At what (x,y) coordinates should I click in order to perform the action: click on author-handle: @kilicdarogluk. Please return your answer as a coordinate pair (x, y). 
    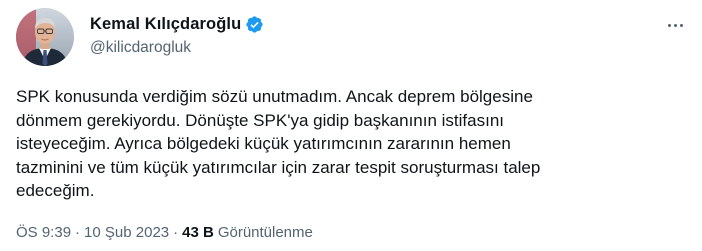
    Looking at the image, I should click on (177, 48).